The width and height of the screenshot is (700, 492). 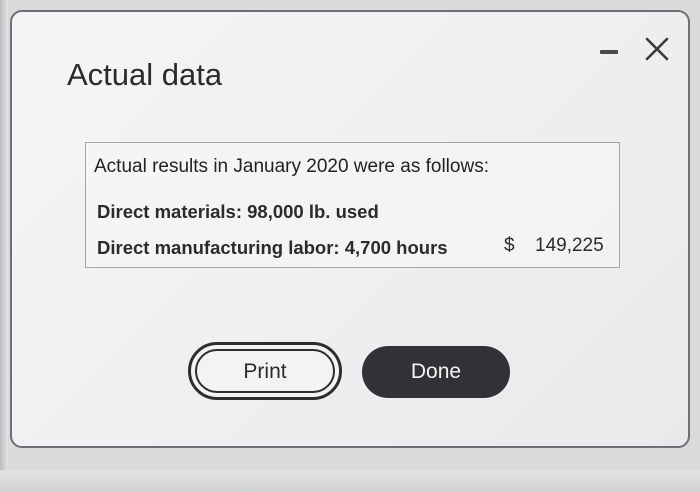 What do you see at coordinates (145, 74) in the screenshot?
I see `dialog-title: Actual data` at bounding box center [145, 74].